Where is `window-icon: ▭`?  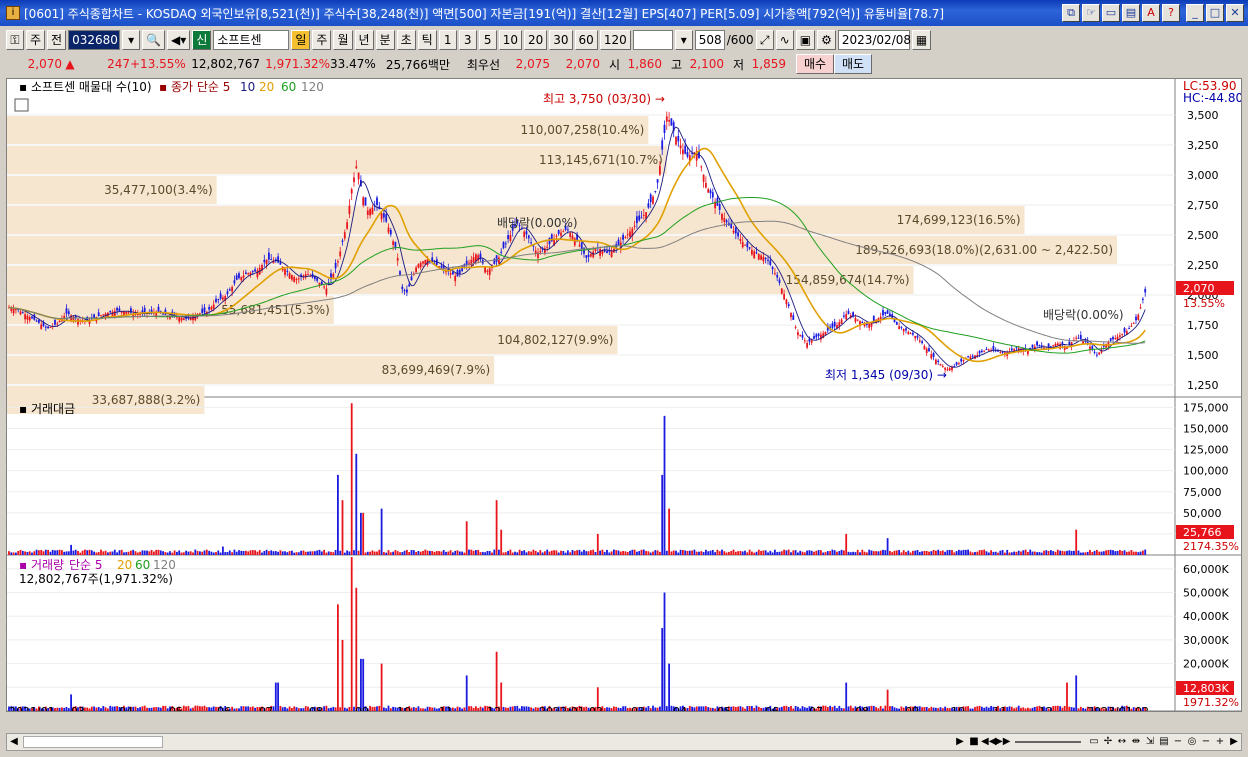
window-icon: ▭ is located at coordinates (1111, 13).